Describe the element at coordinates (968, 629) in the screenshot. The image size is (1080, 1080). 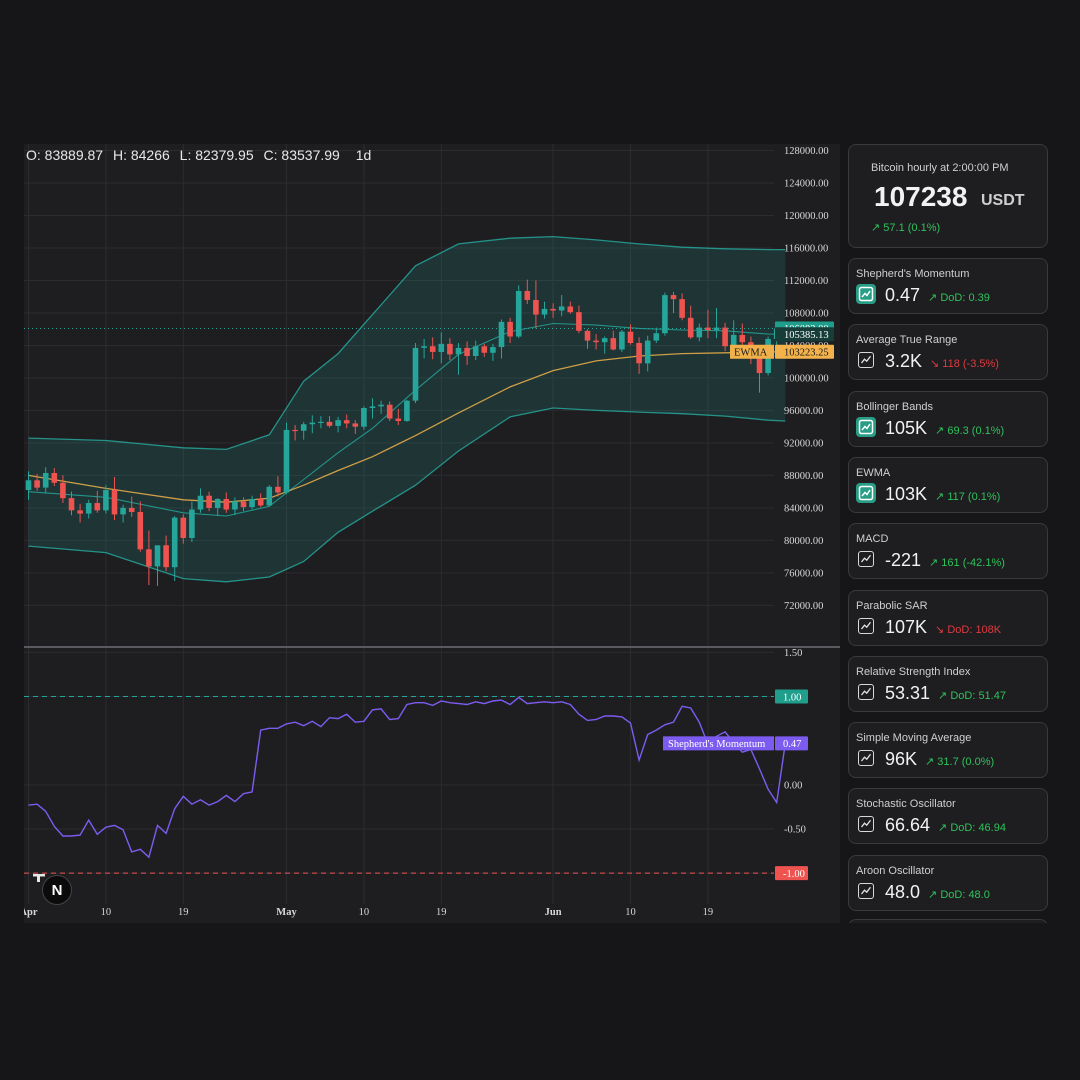
I see `indicator-change: ↘ DoD: 108K` at that location.